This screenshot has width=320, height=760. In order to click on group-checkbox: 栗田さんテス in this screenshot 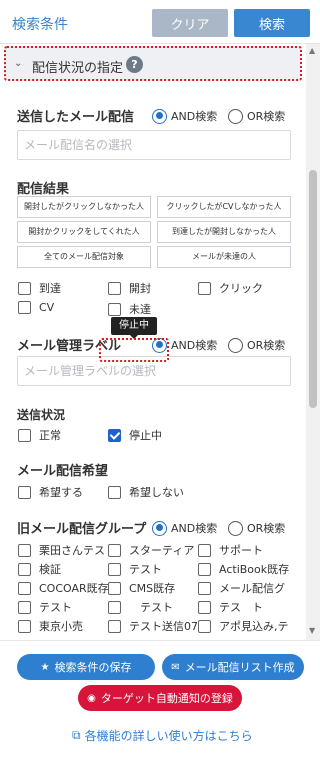, I will do `click(61, 550)`.